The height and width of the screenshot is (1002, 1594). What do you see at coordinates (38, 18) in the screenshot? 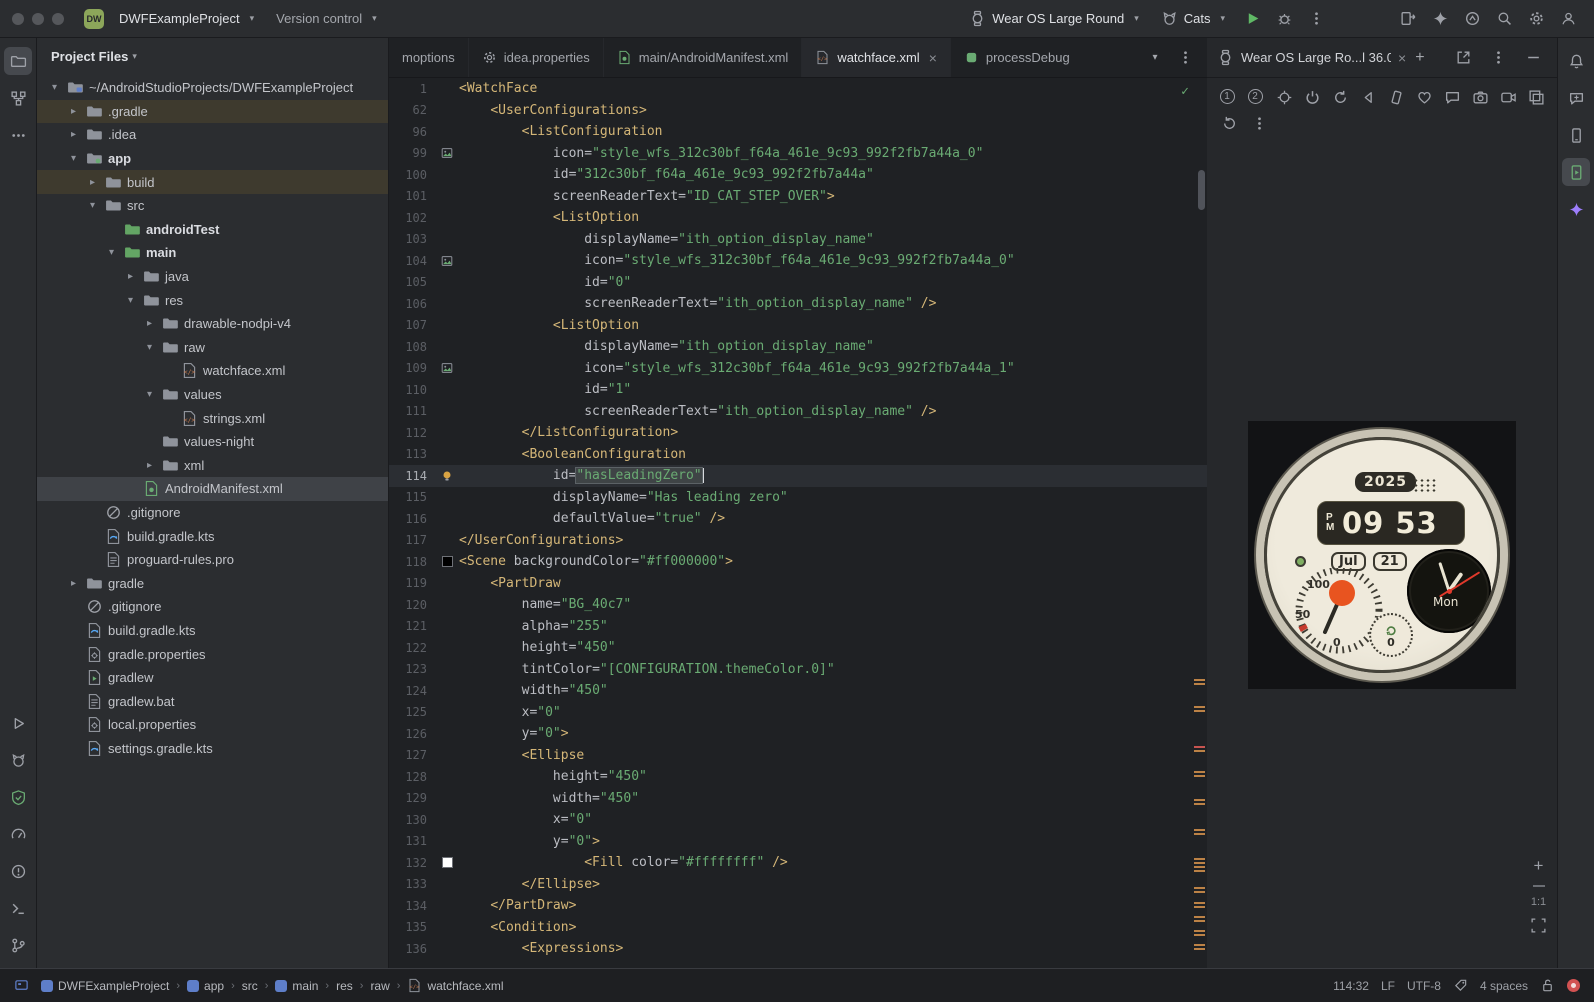
I see `minimize-window-button` at bounding box center [38, 18].